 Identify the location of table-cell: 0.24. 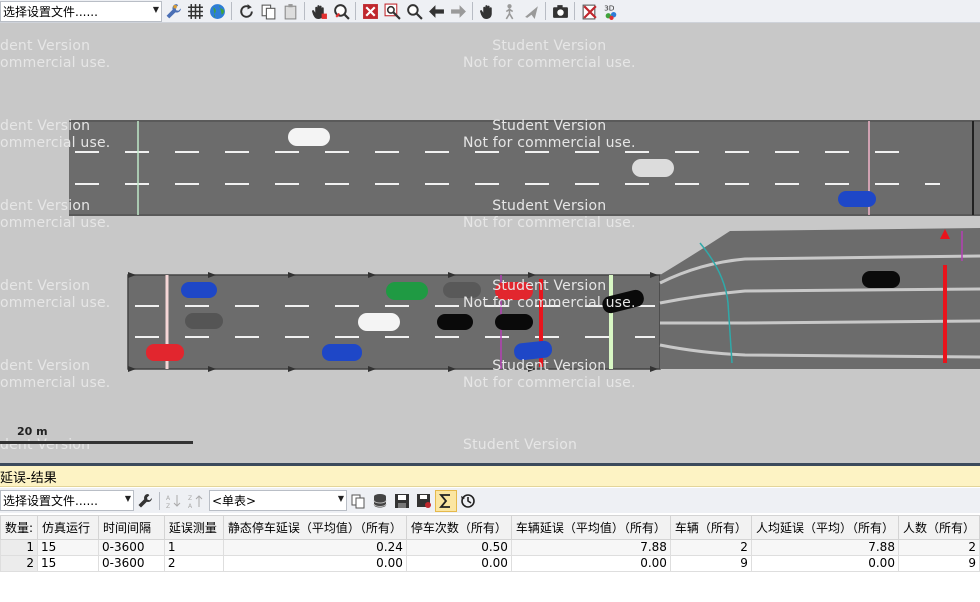
(314, 547).